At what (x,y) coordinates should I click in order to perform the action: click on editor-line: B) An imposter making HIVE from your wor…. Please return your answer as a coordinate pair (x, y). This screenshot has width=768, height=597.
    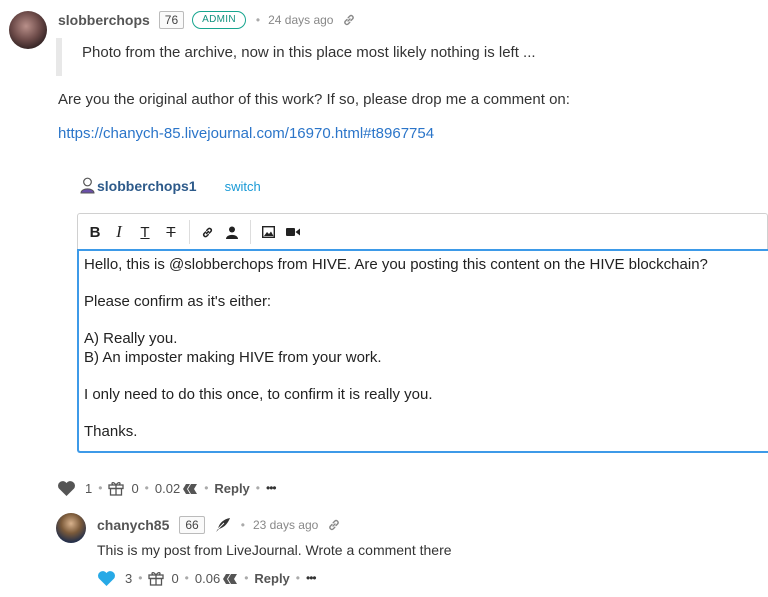
    Looking at the image, I should click on (233, 357).